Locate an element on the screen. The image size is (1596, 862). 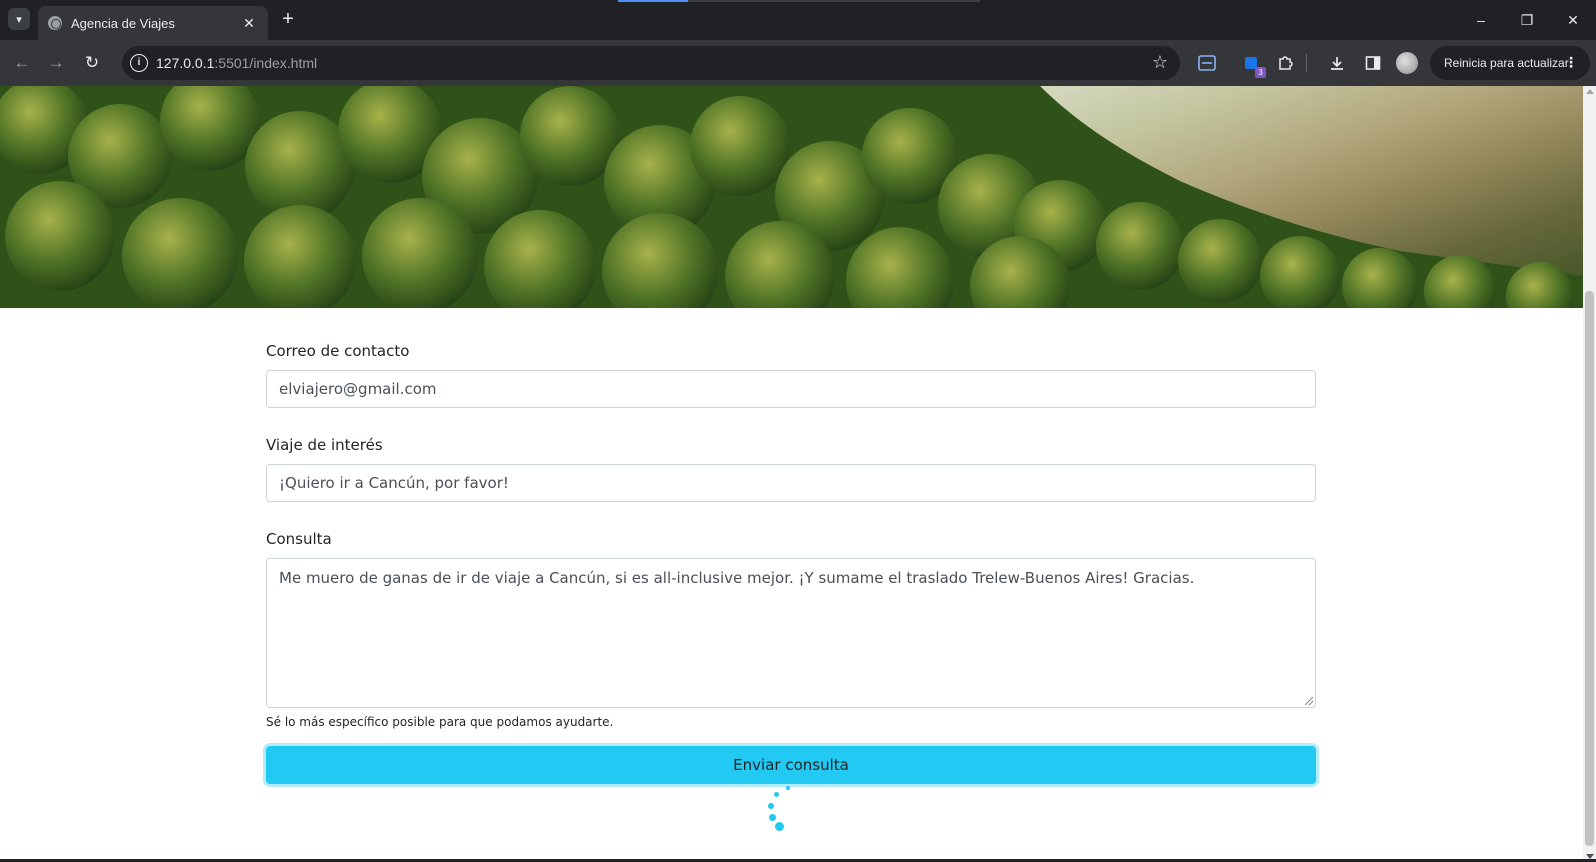
update-button-label: Reinicia para actualizar is located at coordinates (1506, 63).